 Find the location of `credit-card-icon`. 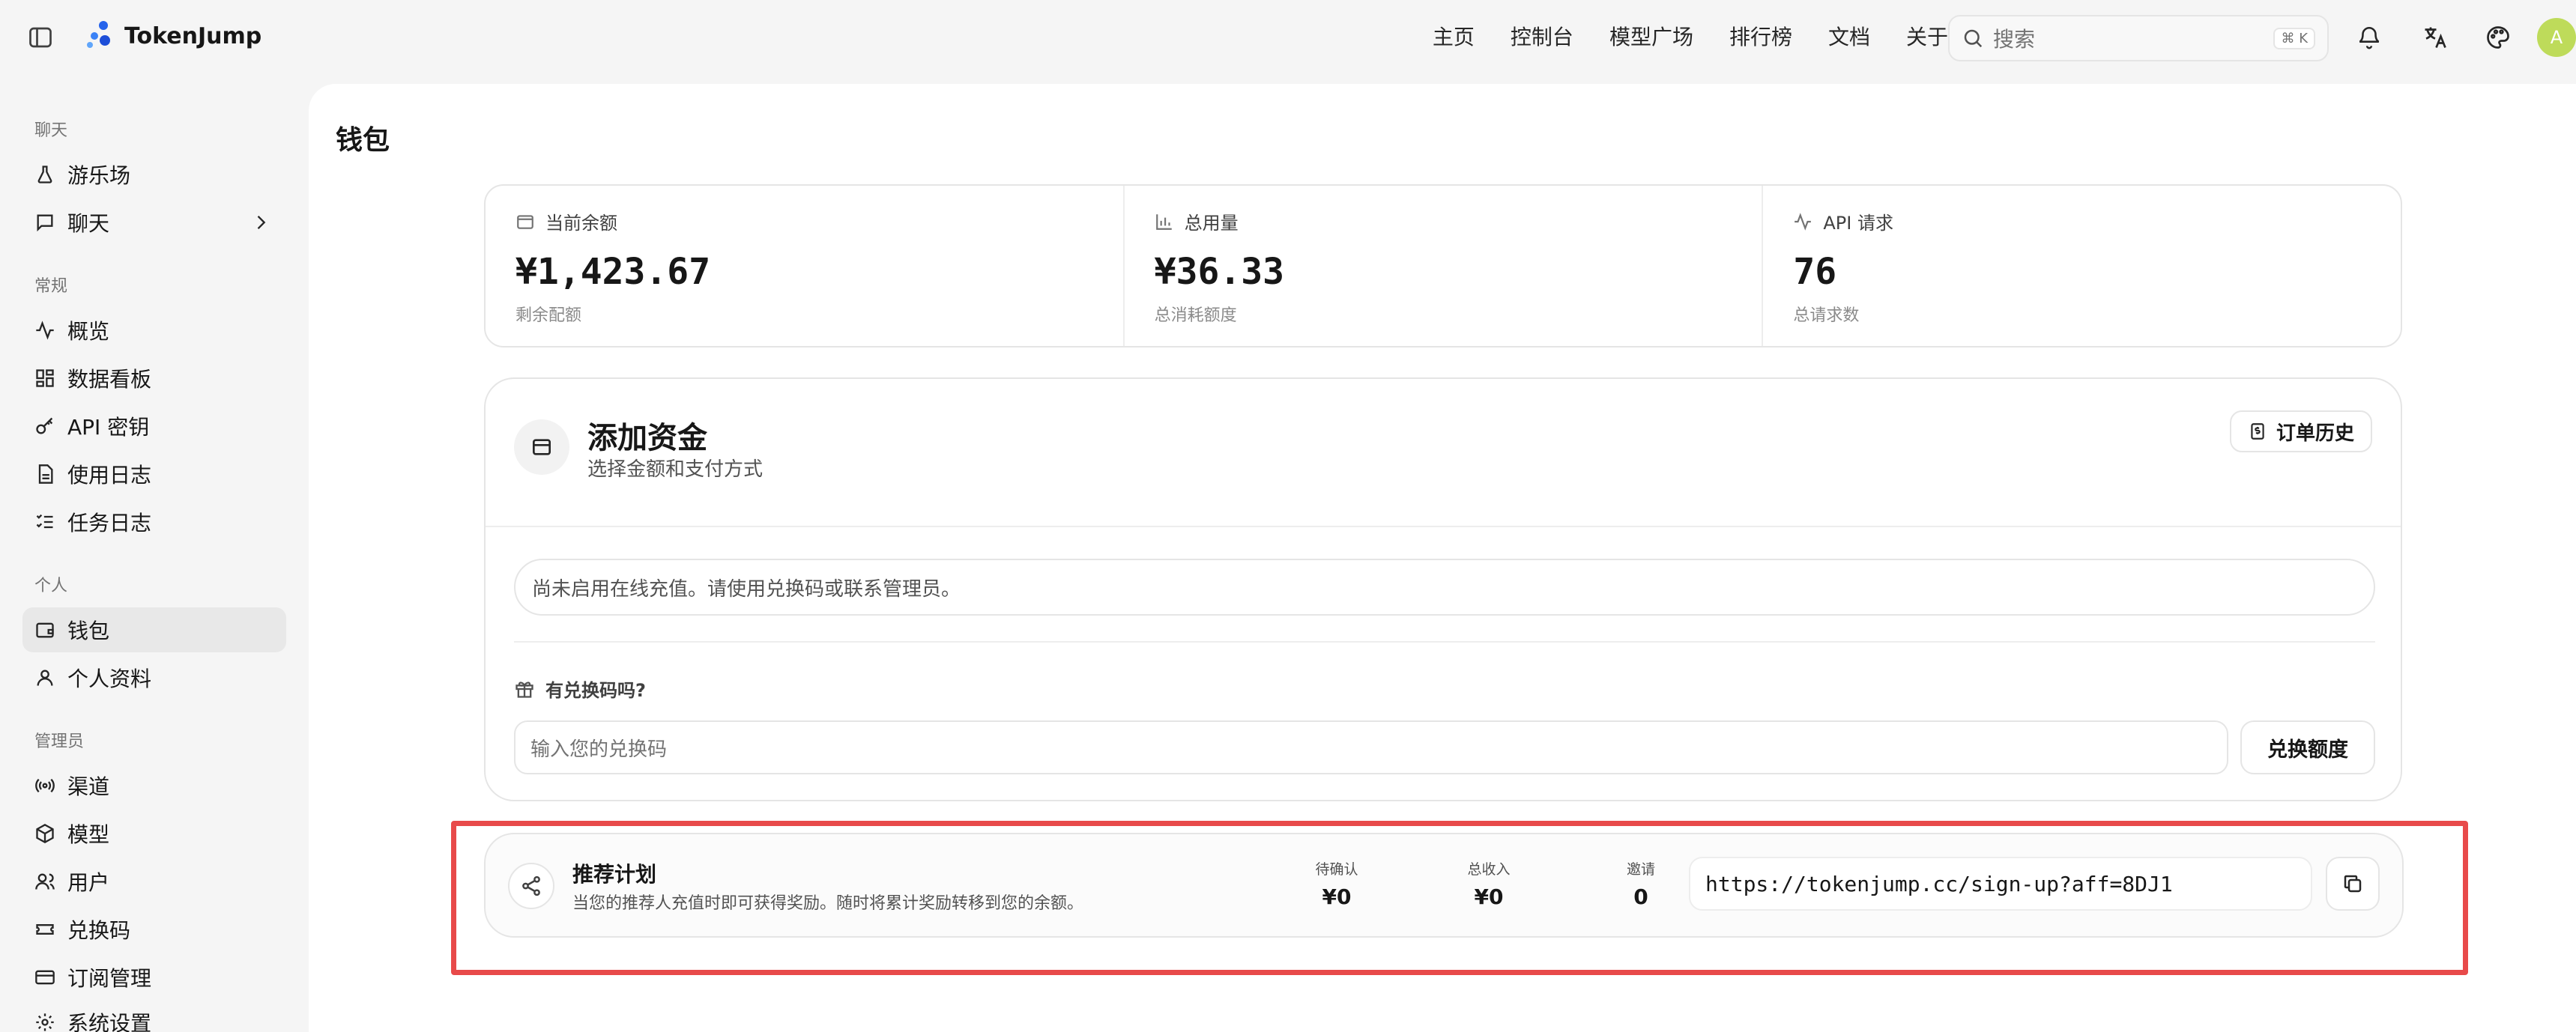

credit-card-icon is located at coordinates (45, 977).